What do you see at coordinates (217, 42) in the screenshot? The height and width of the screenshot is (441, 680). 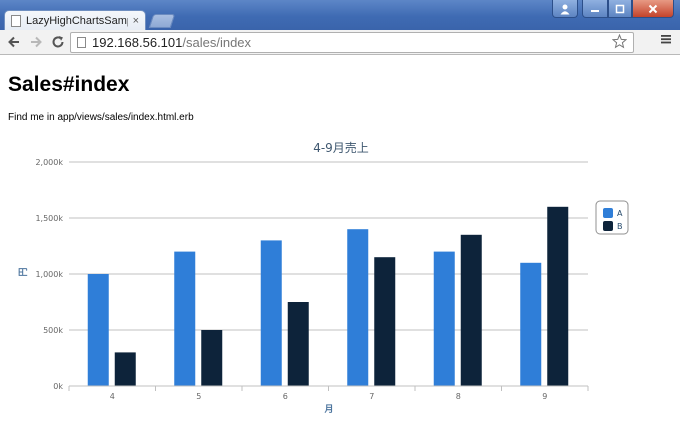 I see `url-path: /sales/index` at bounding box center [217, 42].